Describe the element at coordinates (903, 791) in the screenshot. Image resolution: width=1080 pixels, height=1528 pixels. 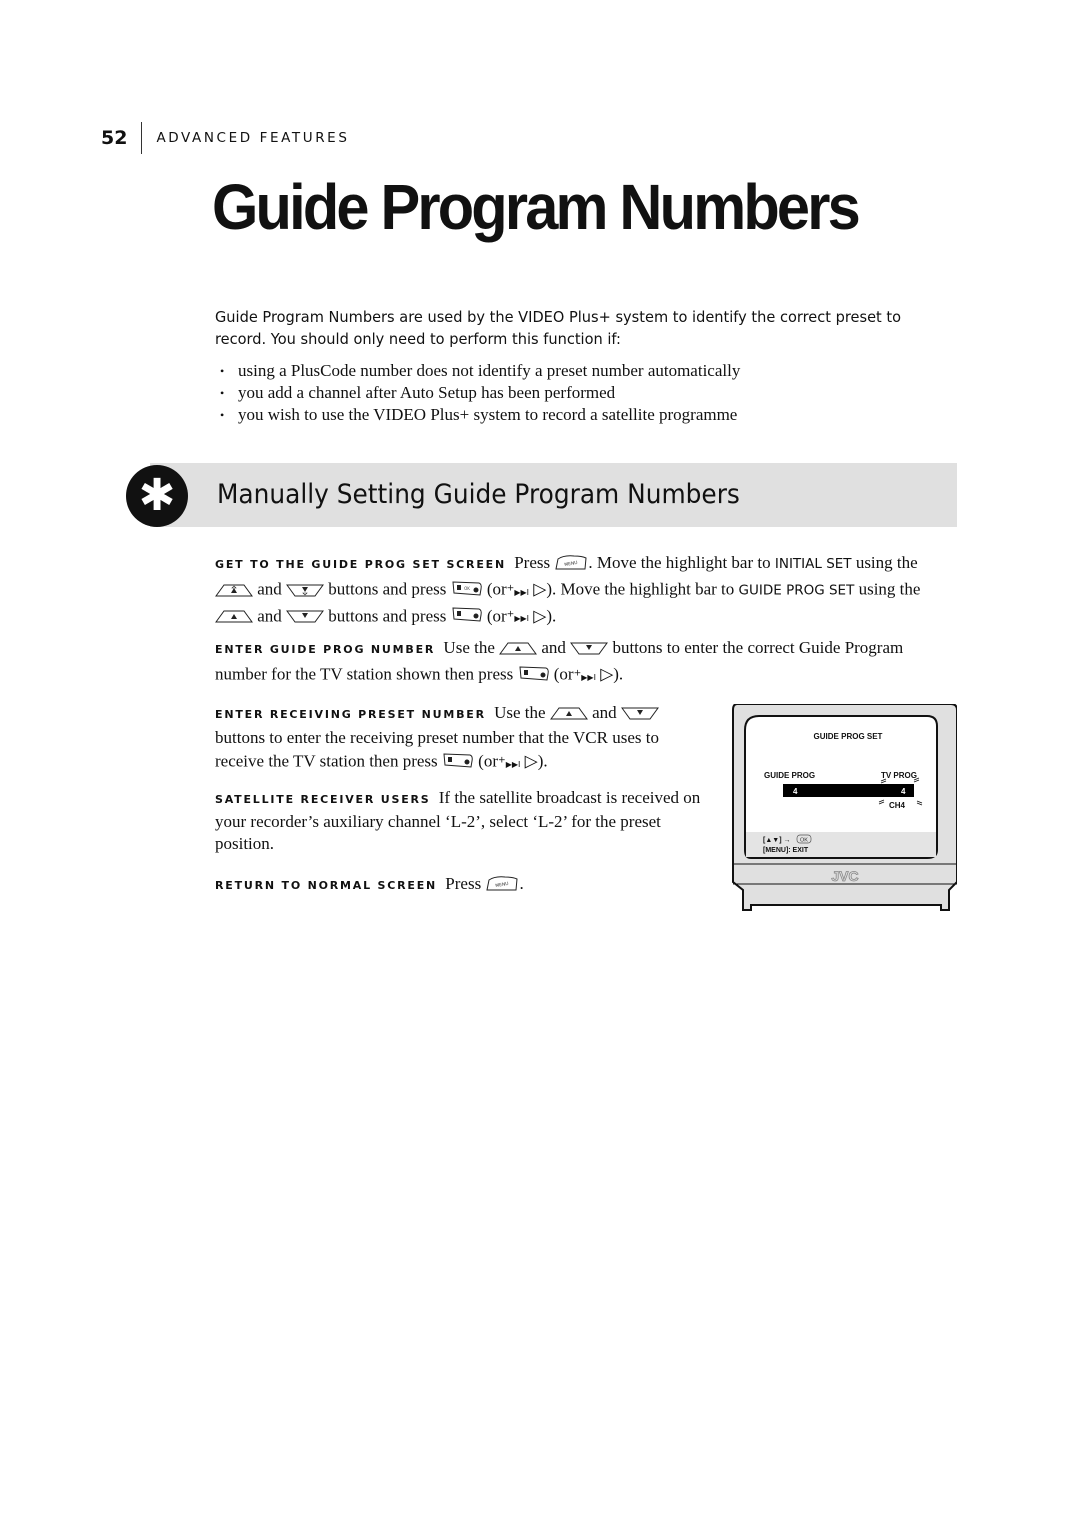
I see `tv-tv-prog-value: 4` at that location.